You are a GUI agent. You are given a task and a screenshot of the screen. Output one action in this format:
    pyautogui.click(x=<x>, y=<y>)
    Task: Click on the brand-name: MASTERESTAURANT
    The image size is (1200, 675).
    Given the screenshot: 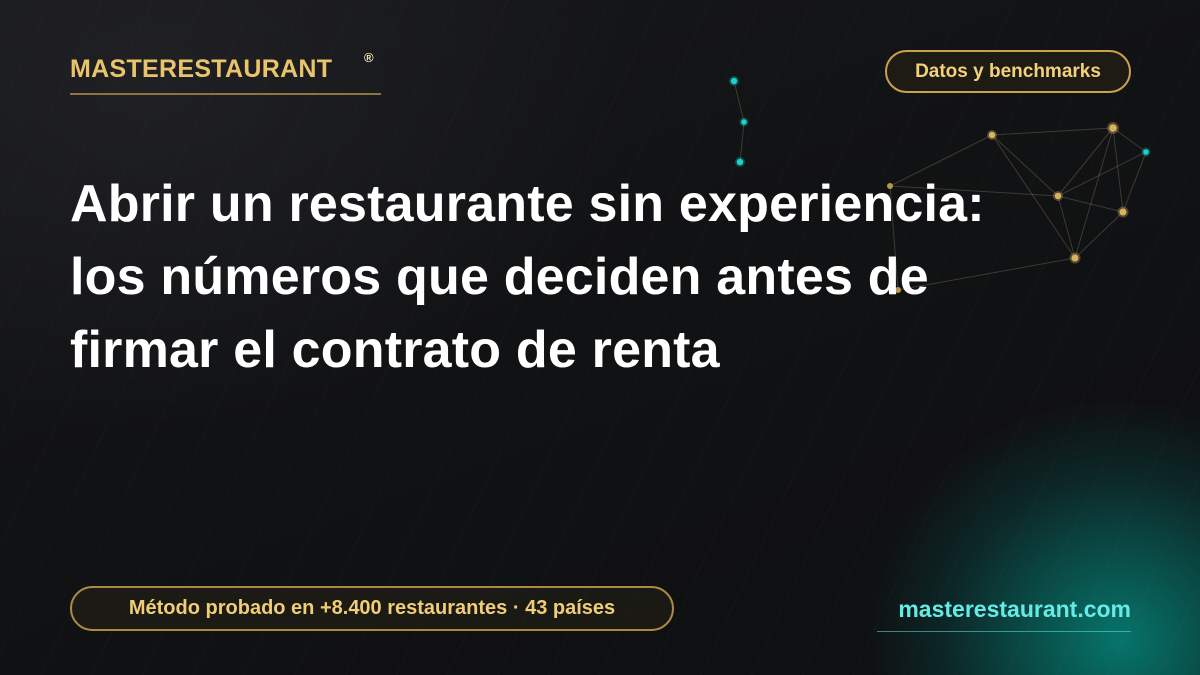 What is the action you would take?
    pyautogui.click(x=201, y=69)
    